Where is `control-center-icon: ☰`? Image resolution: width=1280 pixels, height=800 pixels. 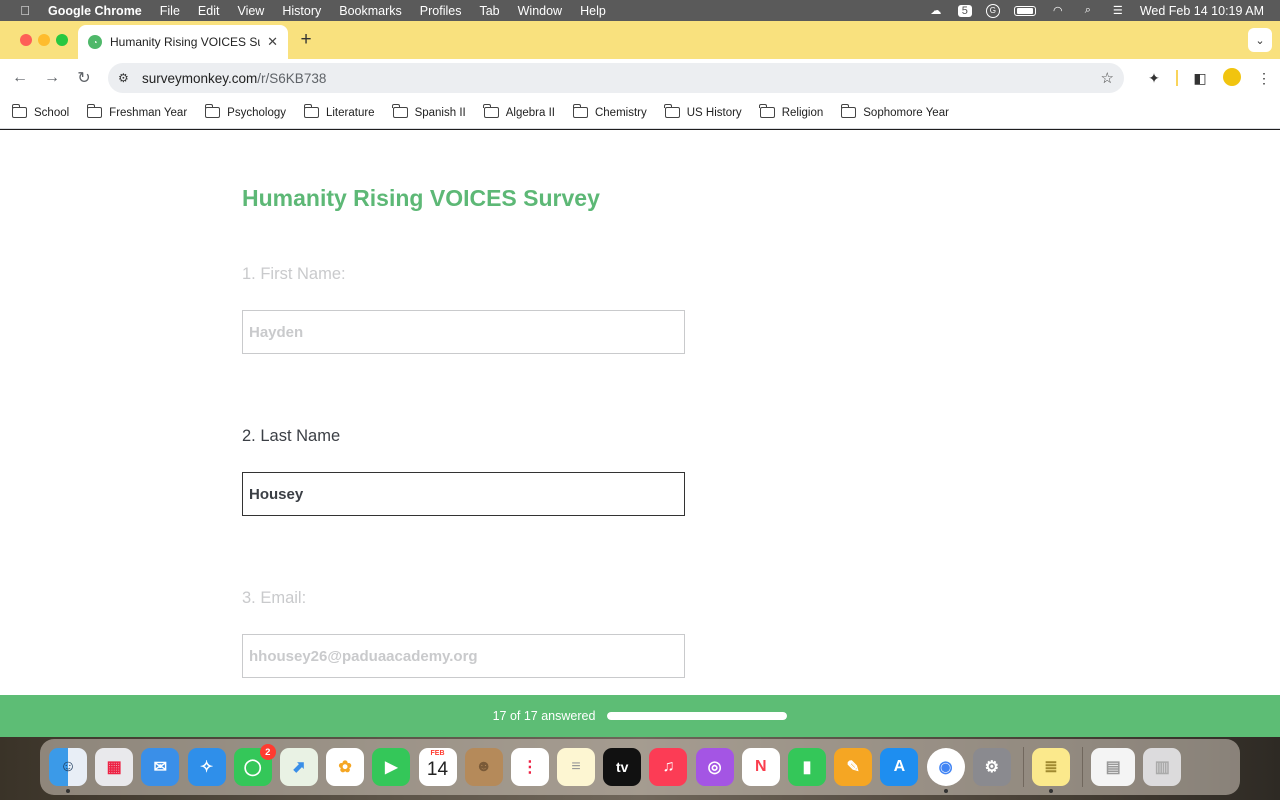 control-center-icon: ☰ is located at coordinates (1118, 11).